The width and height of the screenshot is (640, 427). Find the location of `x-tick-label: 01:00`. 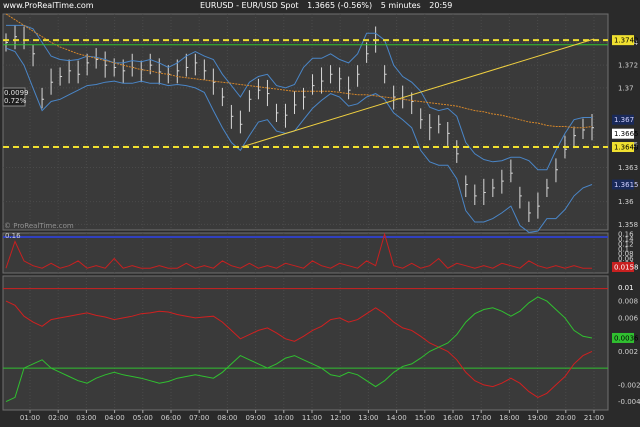

x-tick-label: 01:00 is located at coordinates (30, 418).